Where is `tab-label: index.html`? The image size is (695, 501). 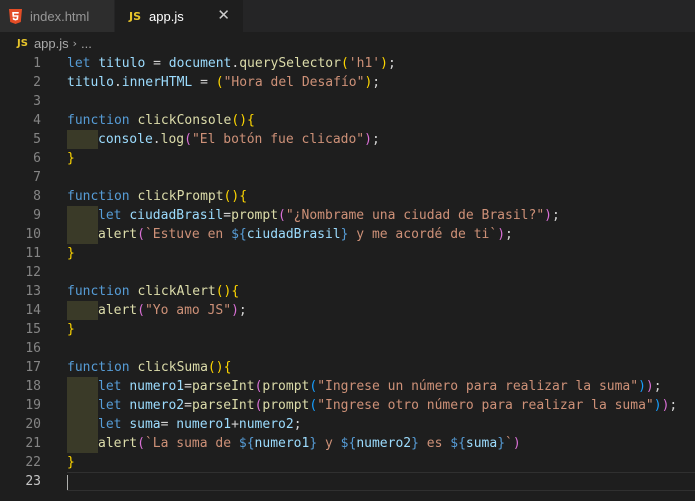 tab-label: index.html is located at coordinates (60, 16).